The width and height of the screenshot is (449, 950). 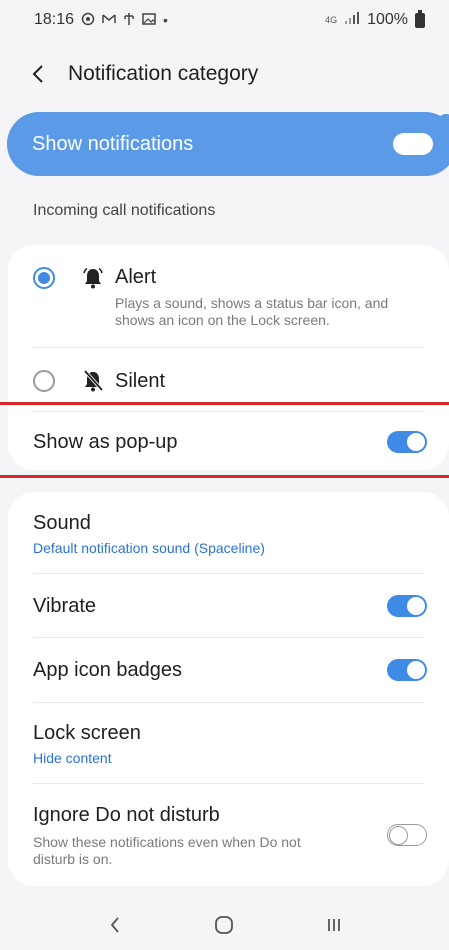 I want to click on nav-back-icon, so click(x=115, y=925).